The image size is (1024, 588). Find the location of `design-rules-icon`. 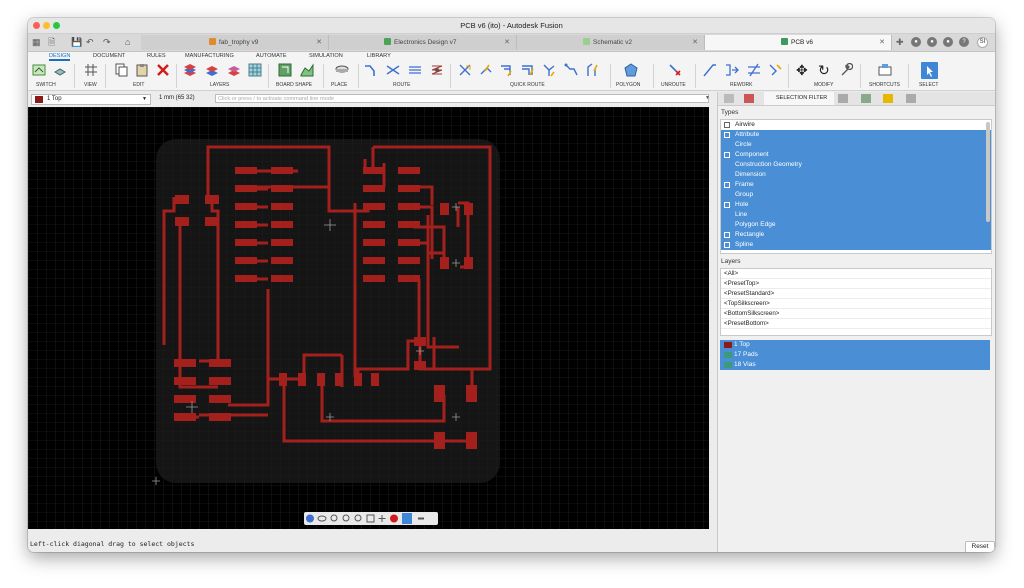

design-rules-icon is located at coordinates (843, 98).